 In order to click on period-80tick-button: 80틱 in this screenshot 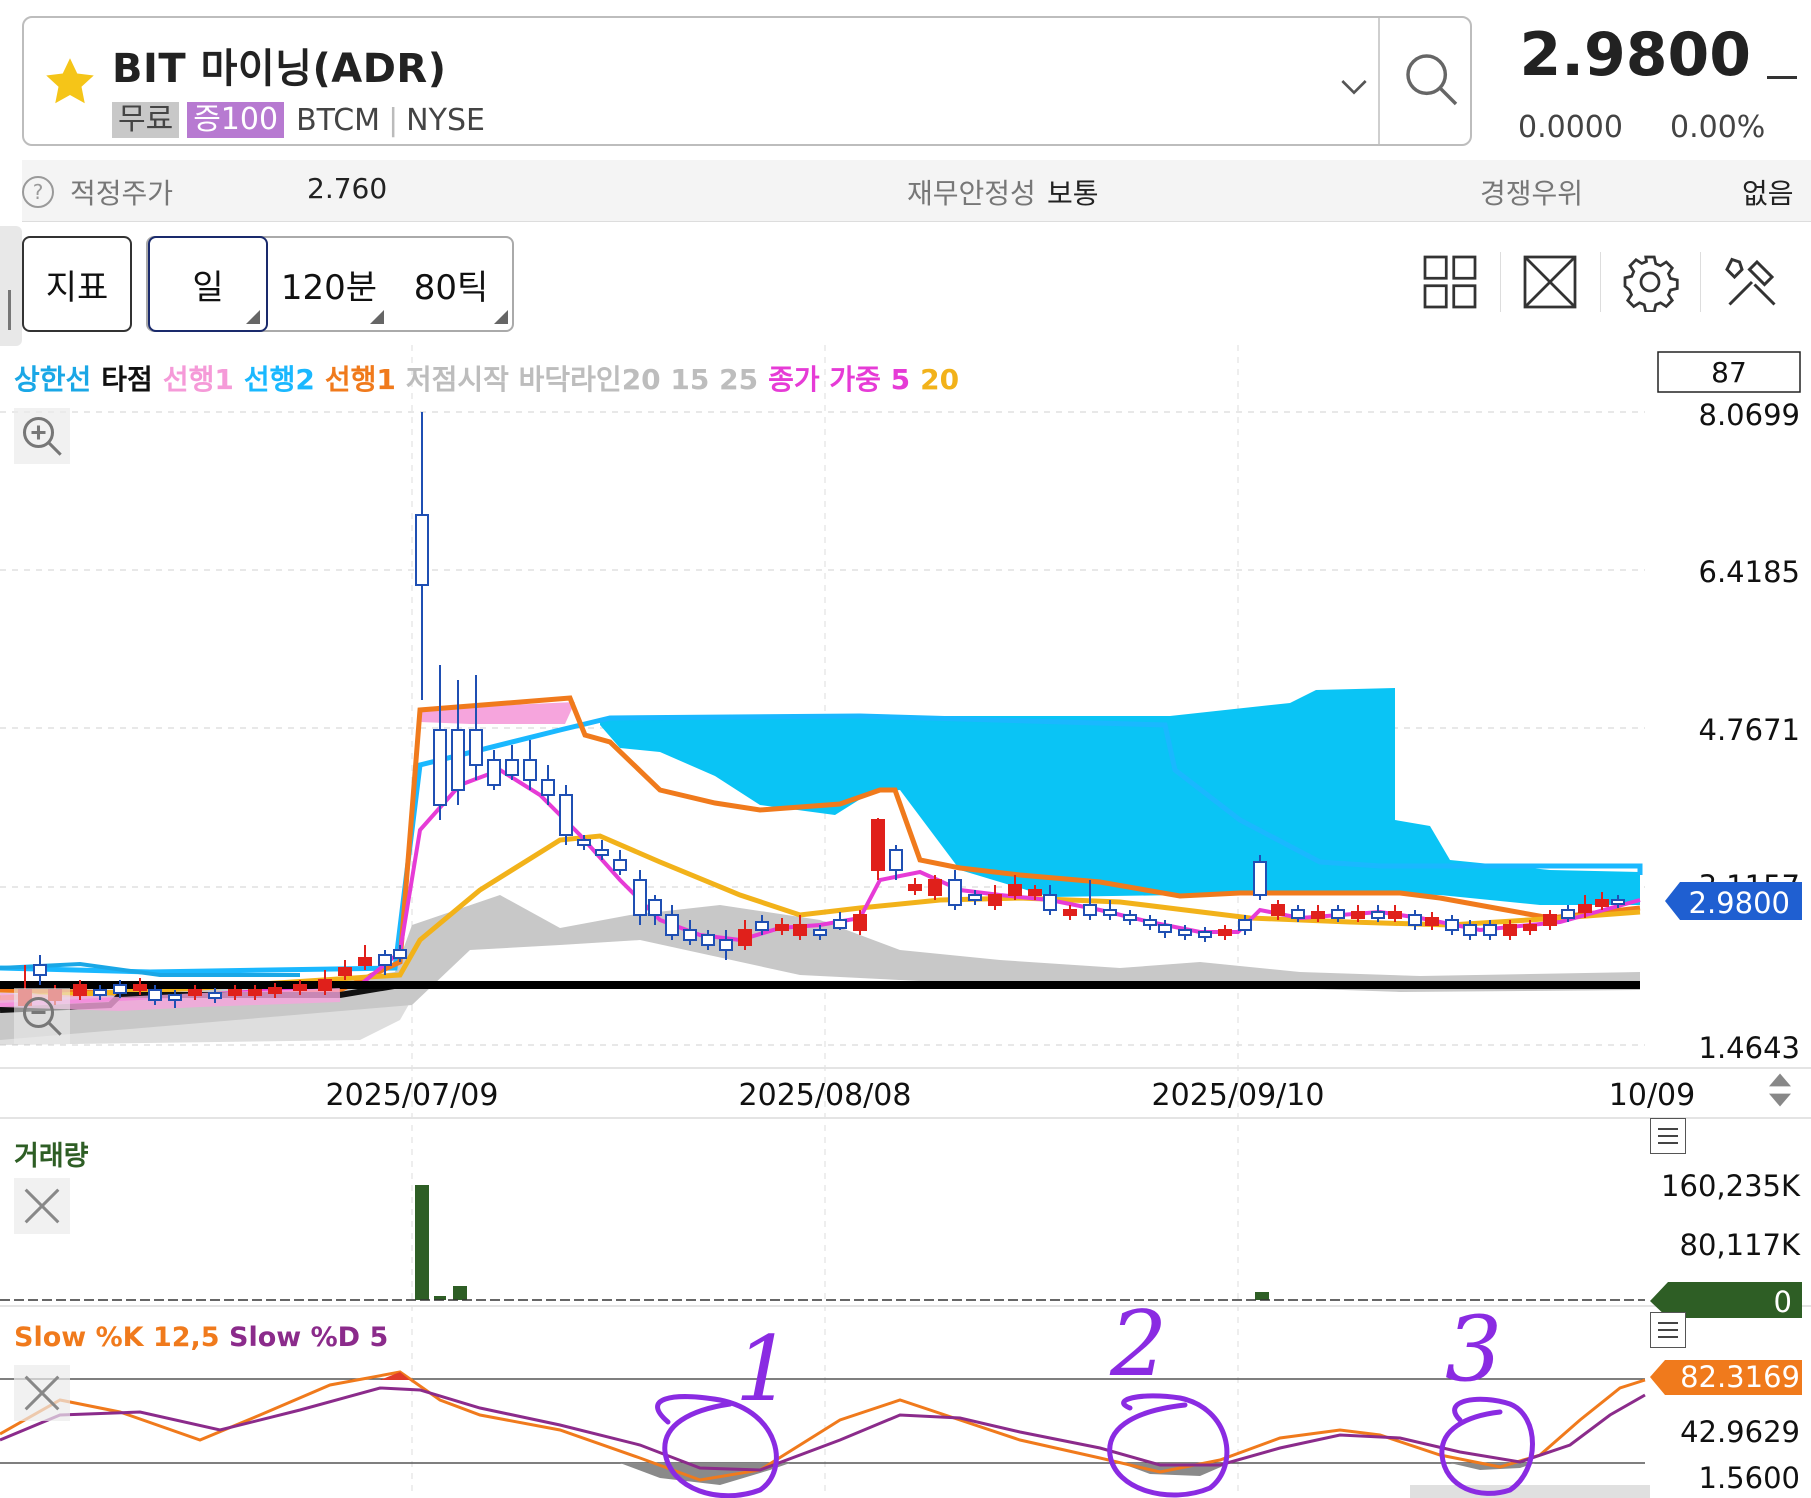, I will do `click(451, 284)`.